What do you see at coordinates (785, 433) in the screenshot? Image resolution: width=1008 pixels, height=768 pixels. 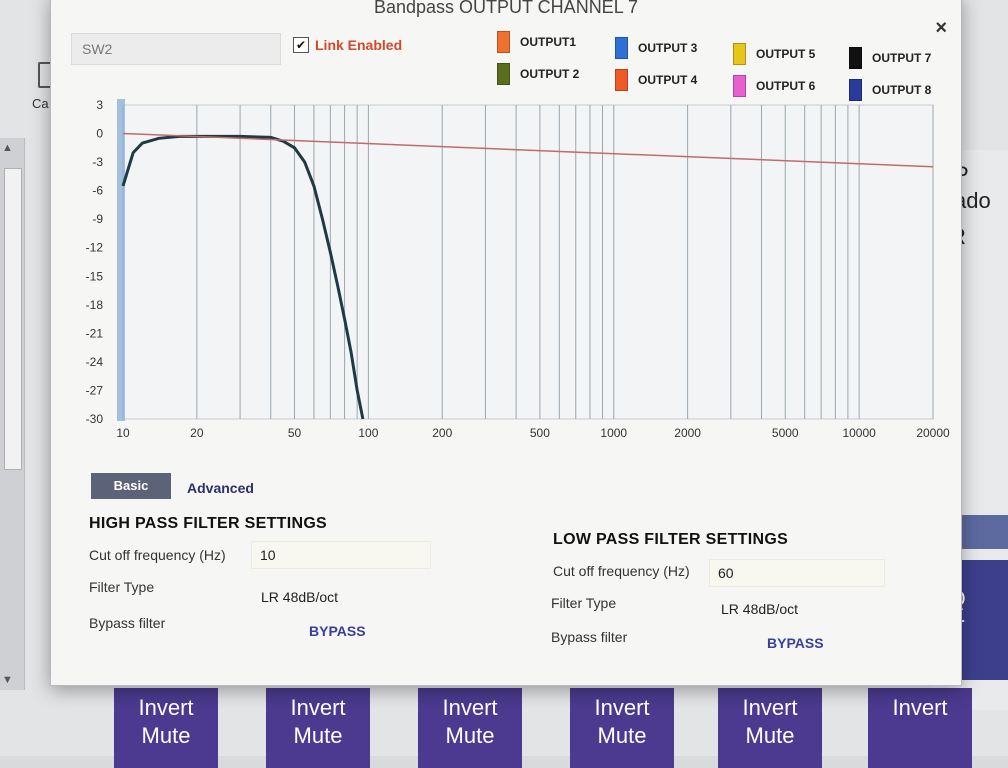 I see `x-tick-label: 5000` at bounding box center [785, 433].